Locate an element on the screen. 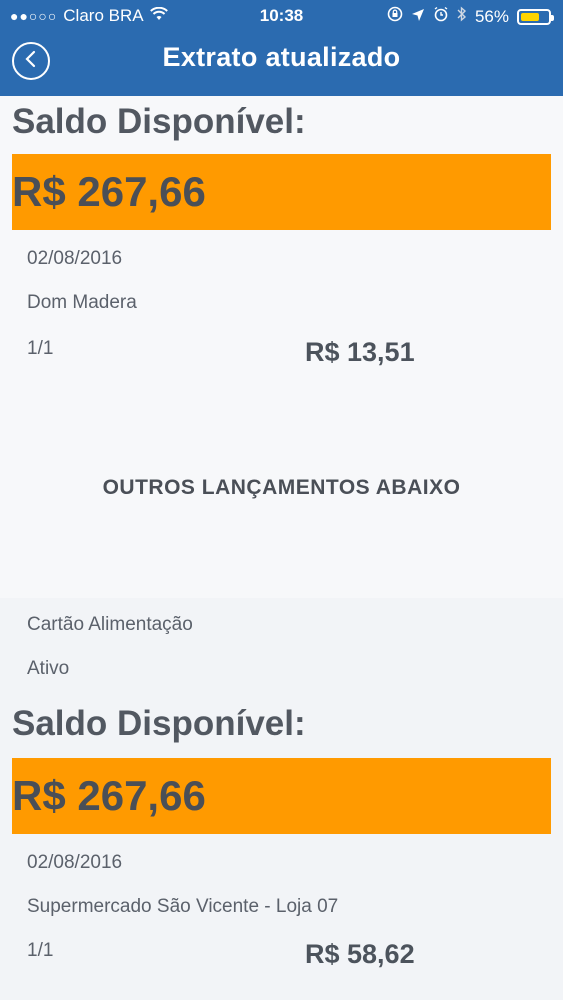 Image resolution: width=563 pixels, height=1000 pixels. card-type: Cartão Alimentação is located at coordinates (110, 624).